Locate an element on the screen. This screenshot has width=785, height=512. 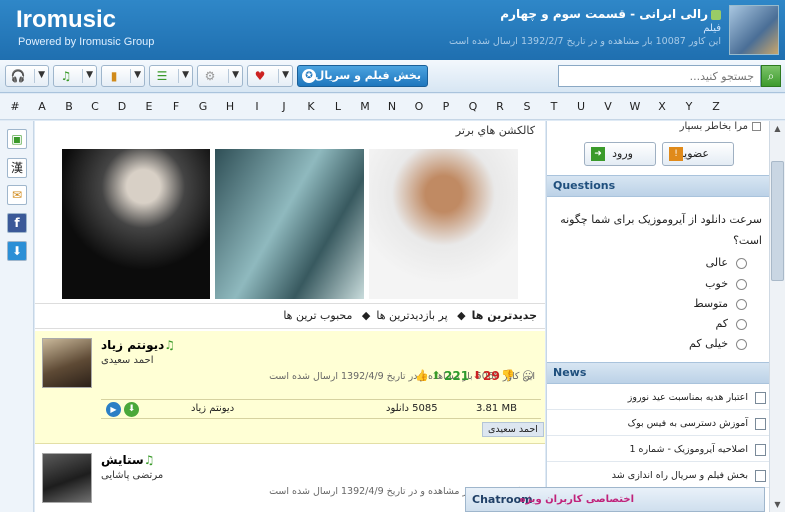
poll-option: متوسط is located at coordinates (720, 303).